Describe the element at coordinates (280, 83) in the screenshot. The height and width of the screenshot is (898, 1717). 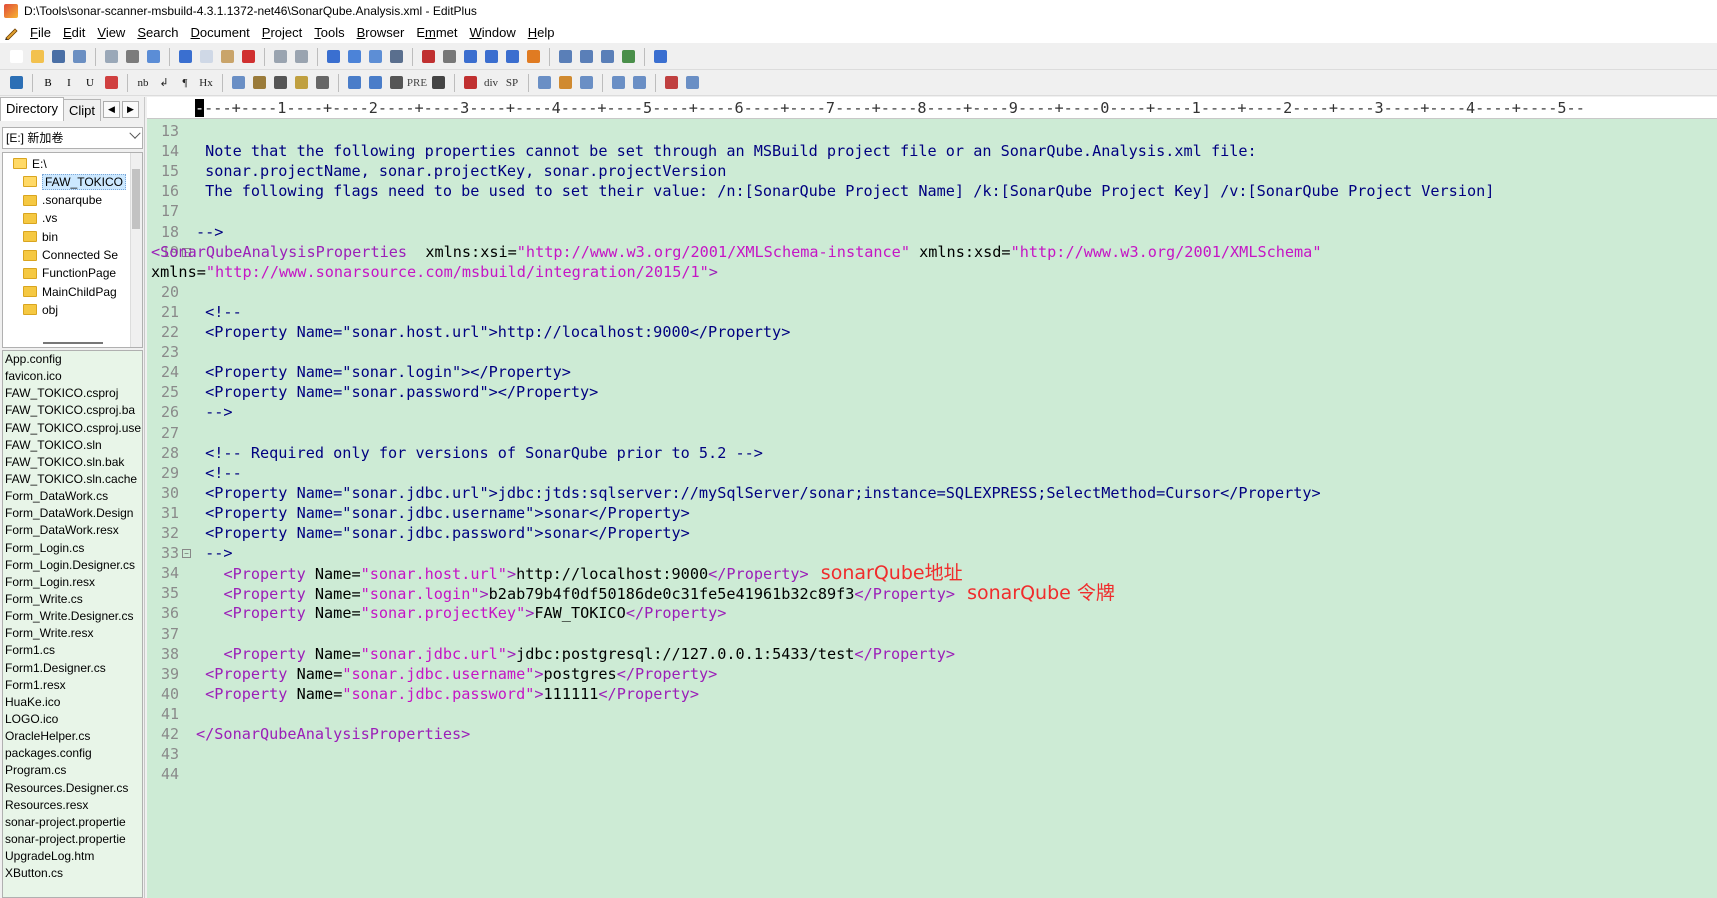
I see `hr-icon` at that location.